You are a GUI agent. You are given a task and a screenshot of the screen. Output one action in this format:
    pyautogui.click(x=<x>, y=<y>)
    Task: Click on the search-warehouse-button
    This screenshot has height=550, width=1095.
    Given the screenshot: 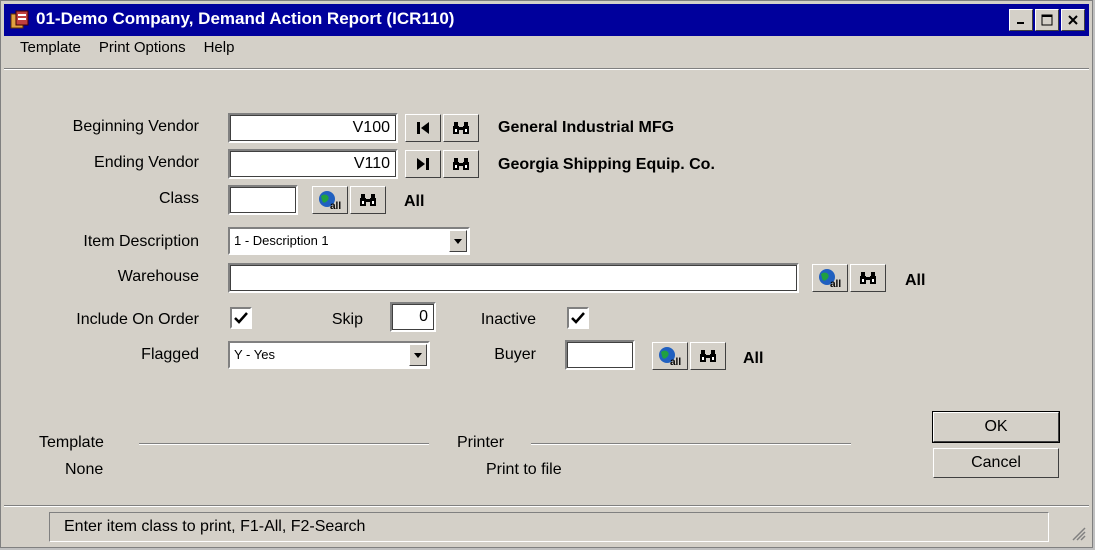 What is the action you would take?
    pyautogui.click(x=868, y=278)
    